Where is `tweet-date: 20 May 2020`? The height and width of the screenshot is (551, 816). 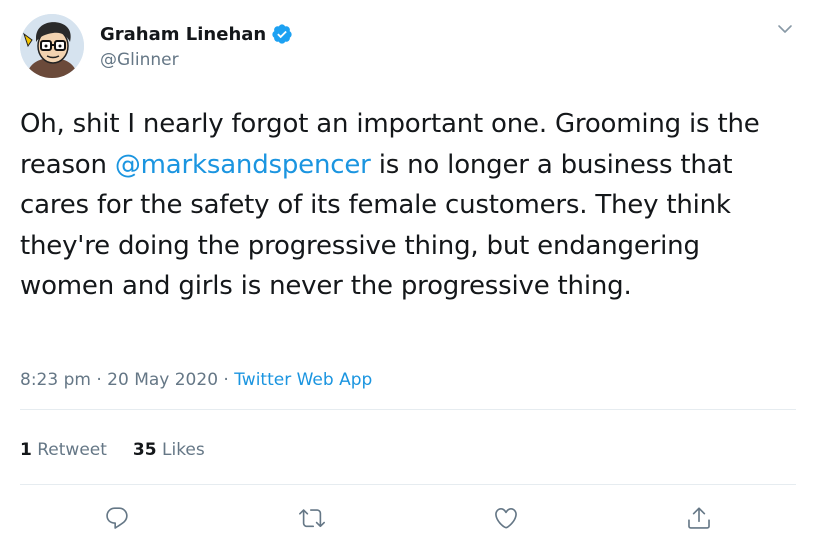 tweet-date: 20 May 2020 is located at coordinates (162, 380).